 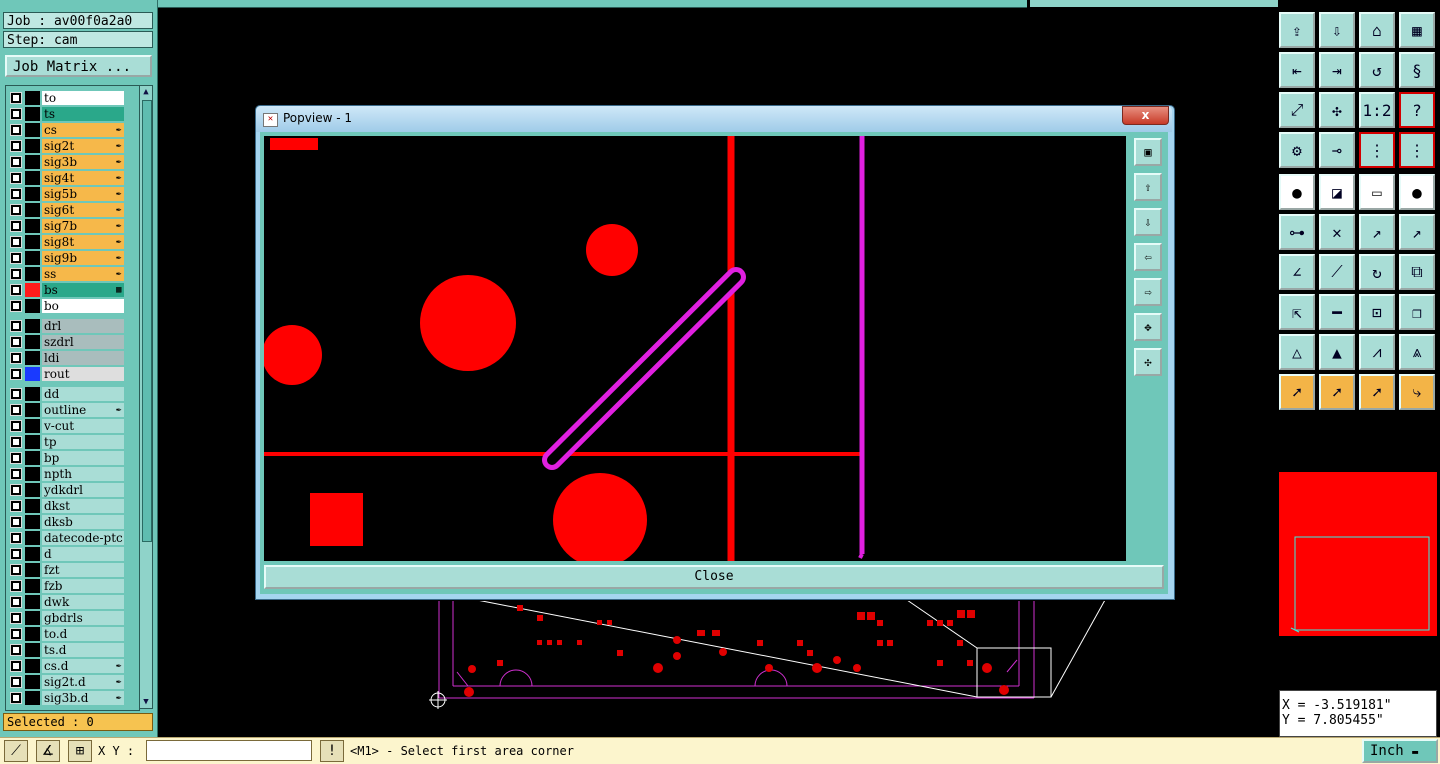 I want to click on bottom-icon: ⇩, so click(x=1337, y=30).